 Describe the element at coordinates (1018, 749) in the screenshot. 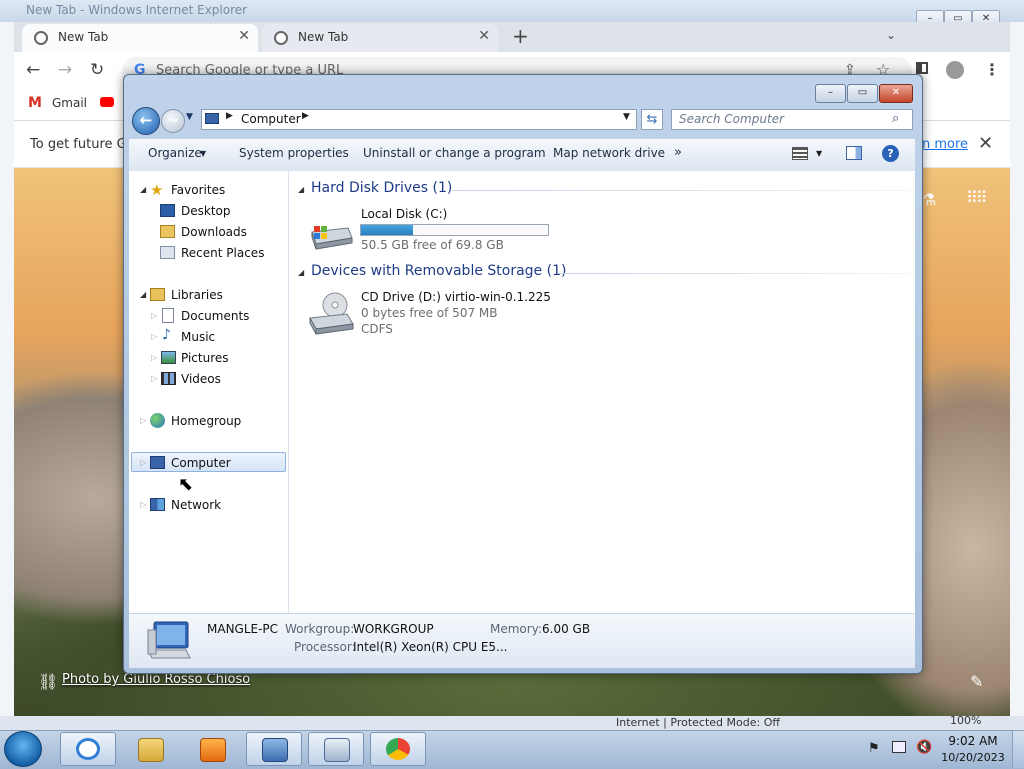

I see `show-desktop-button` at that location.